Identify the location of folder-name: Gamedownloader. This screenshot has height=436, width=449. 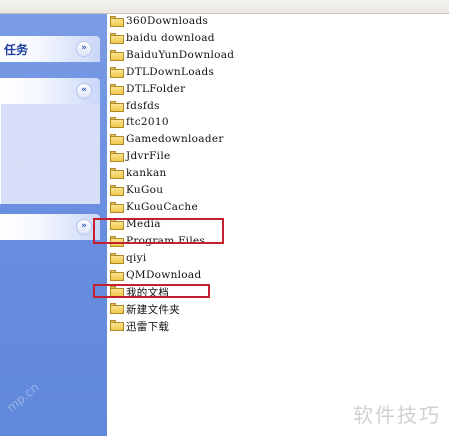
(175, 139).